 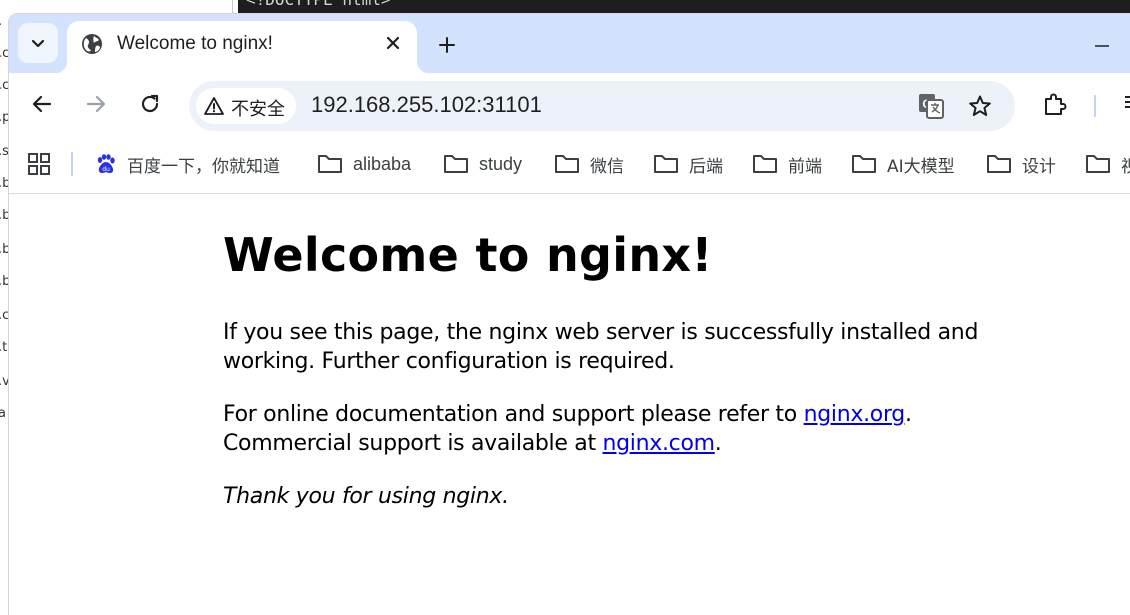 What do you see at coordinates (908, 414) in the screenshot?
I see `docs-period: .` at bounding box center [908, 414].